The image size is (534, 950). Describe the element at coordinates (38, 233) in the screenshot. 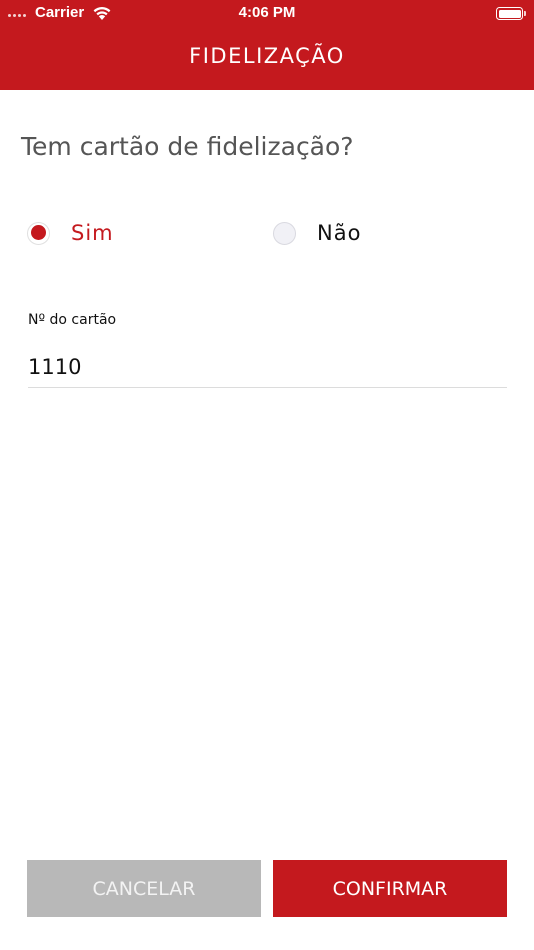

I see `radio-selected-icon` at that location.